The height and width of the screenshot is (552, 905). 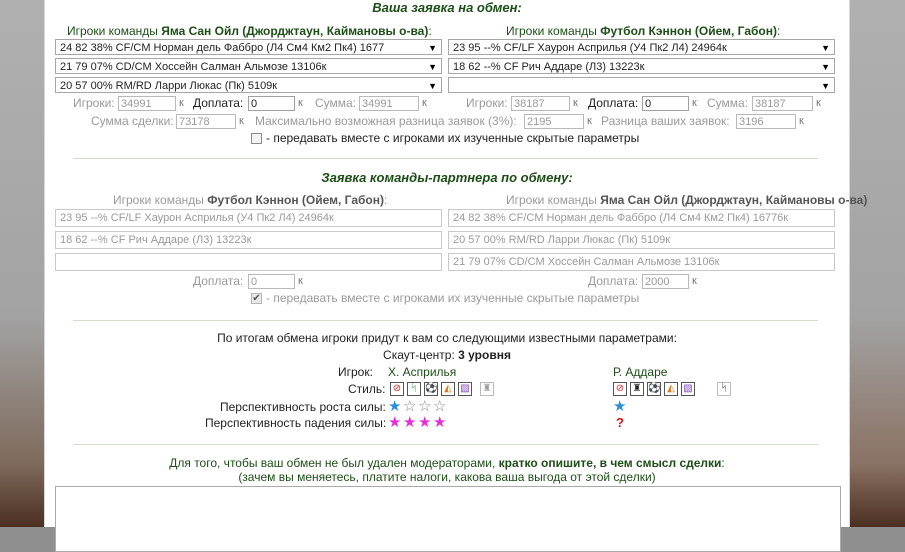 What do you see at coordinates (24, 263) in the screenshot?
I see `background-left` at bounding box center [24, 263].